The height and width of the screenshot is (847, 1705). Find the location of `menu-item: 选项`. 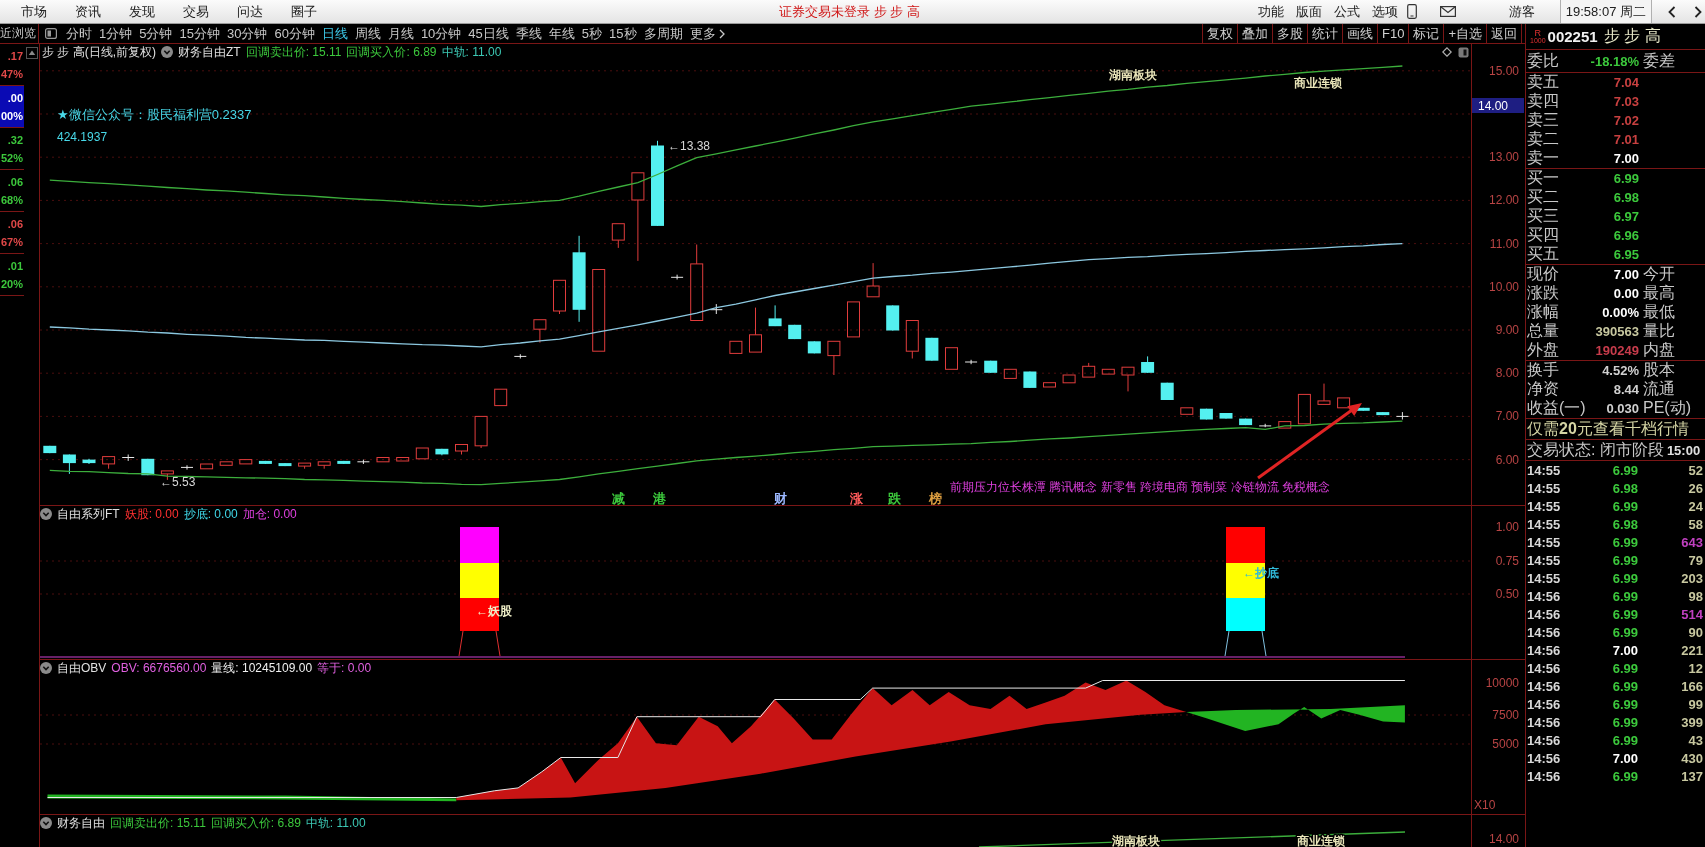

menu-item: 选项 is located at coordinates (1384, 11).